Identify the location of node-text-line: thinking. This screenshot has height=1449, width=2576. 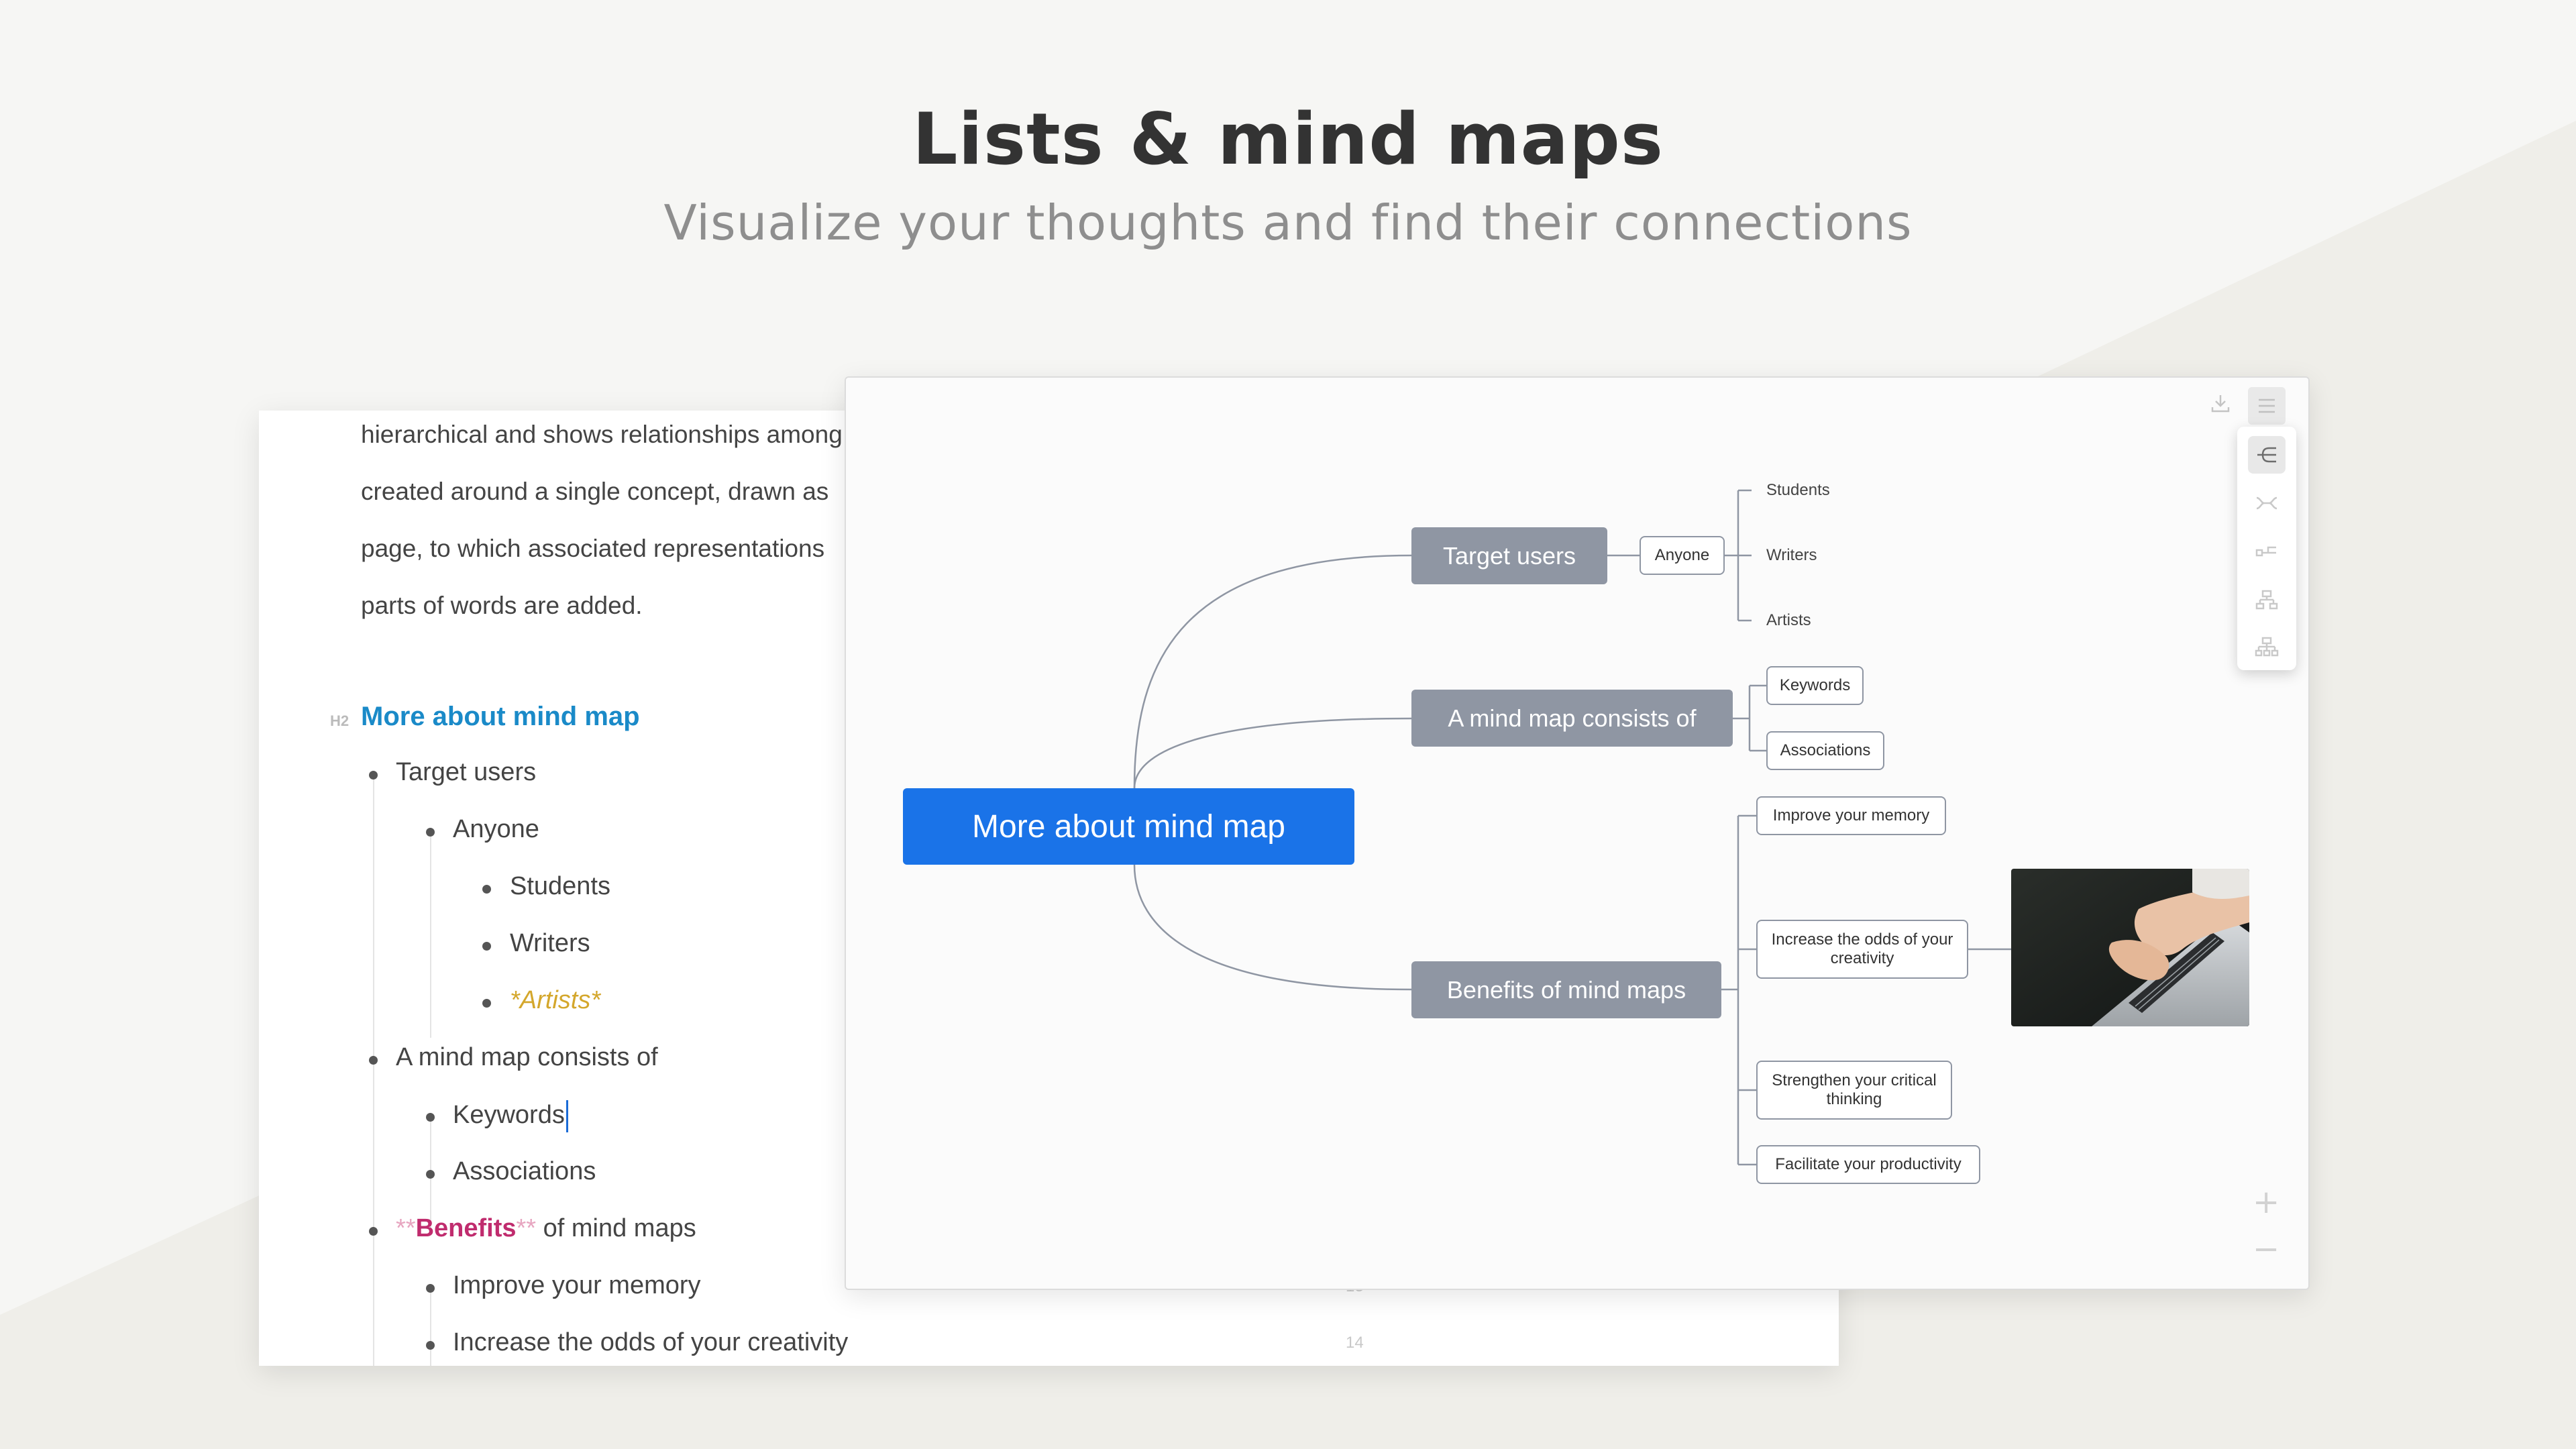
(1854, 1099).